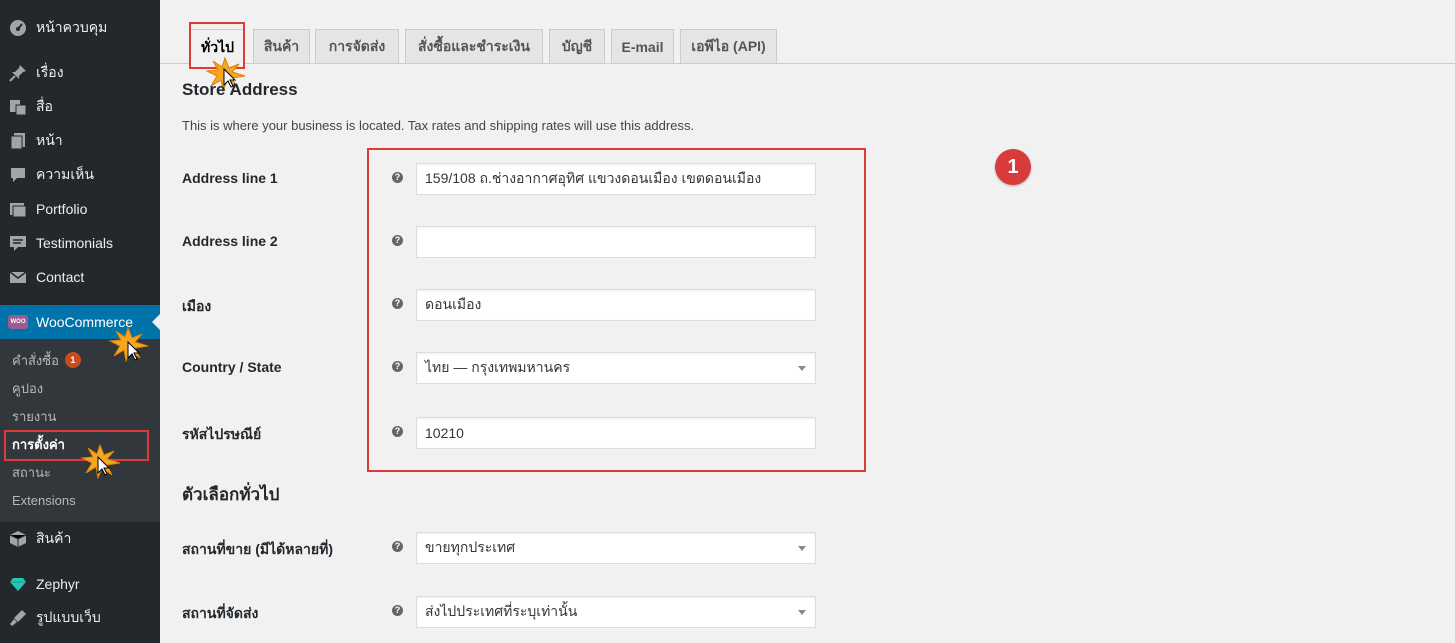  What do you see at coordinates (65, 174) in the screenshot?
I see `menu-label: ความเห็น` at bounding box center [65, 174].